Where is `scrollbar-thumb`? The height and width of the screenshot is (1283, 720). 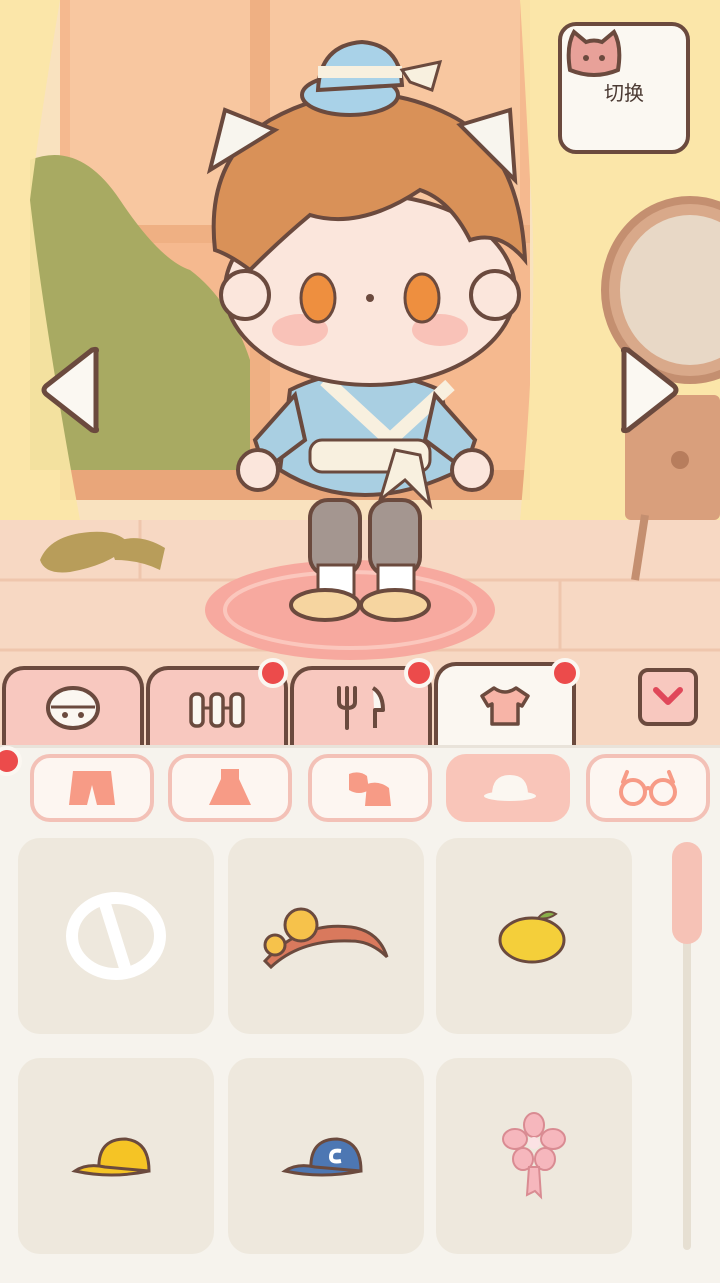 scrollbar-thumb is located at coordinates (687, 893).